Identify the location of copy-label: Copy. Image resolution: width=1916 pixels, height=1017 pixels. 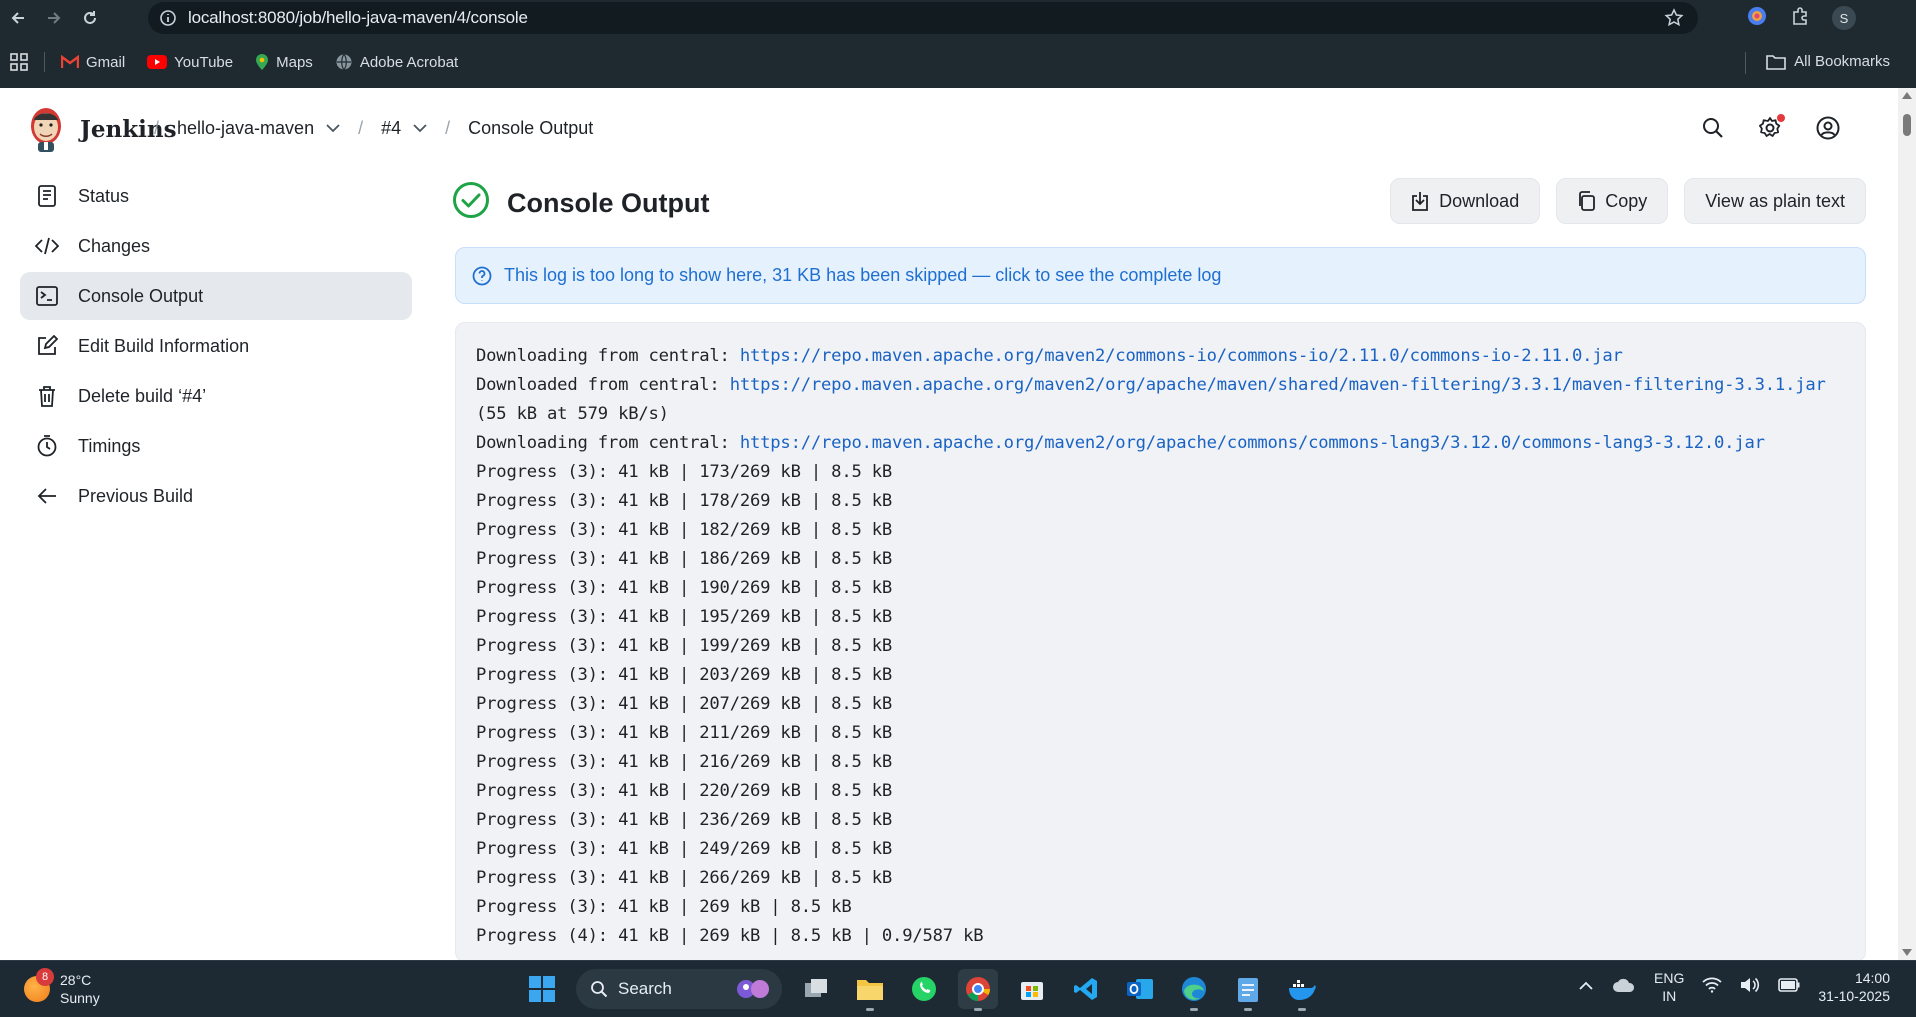
(1626, 200).